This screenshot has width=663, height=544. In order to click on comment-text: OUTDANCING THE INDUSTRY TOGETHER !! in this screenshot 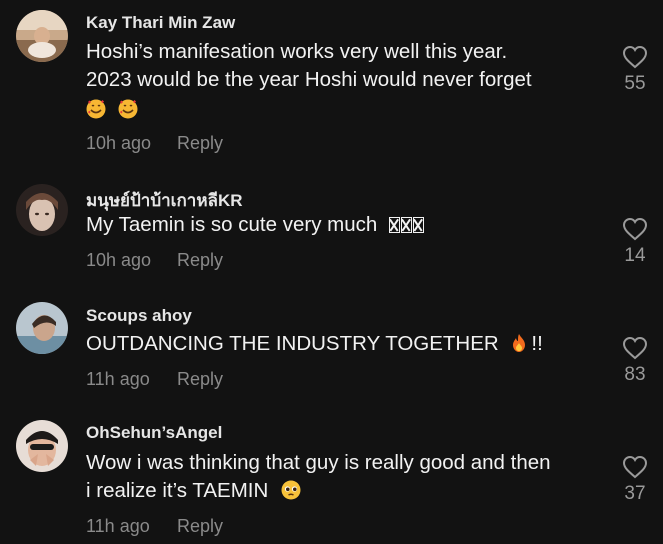, I will do `click(346, 344)`.